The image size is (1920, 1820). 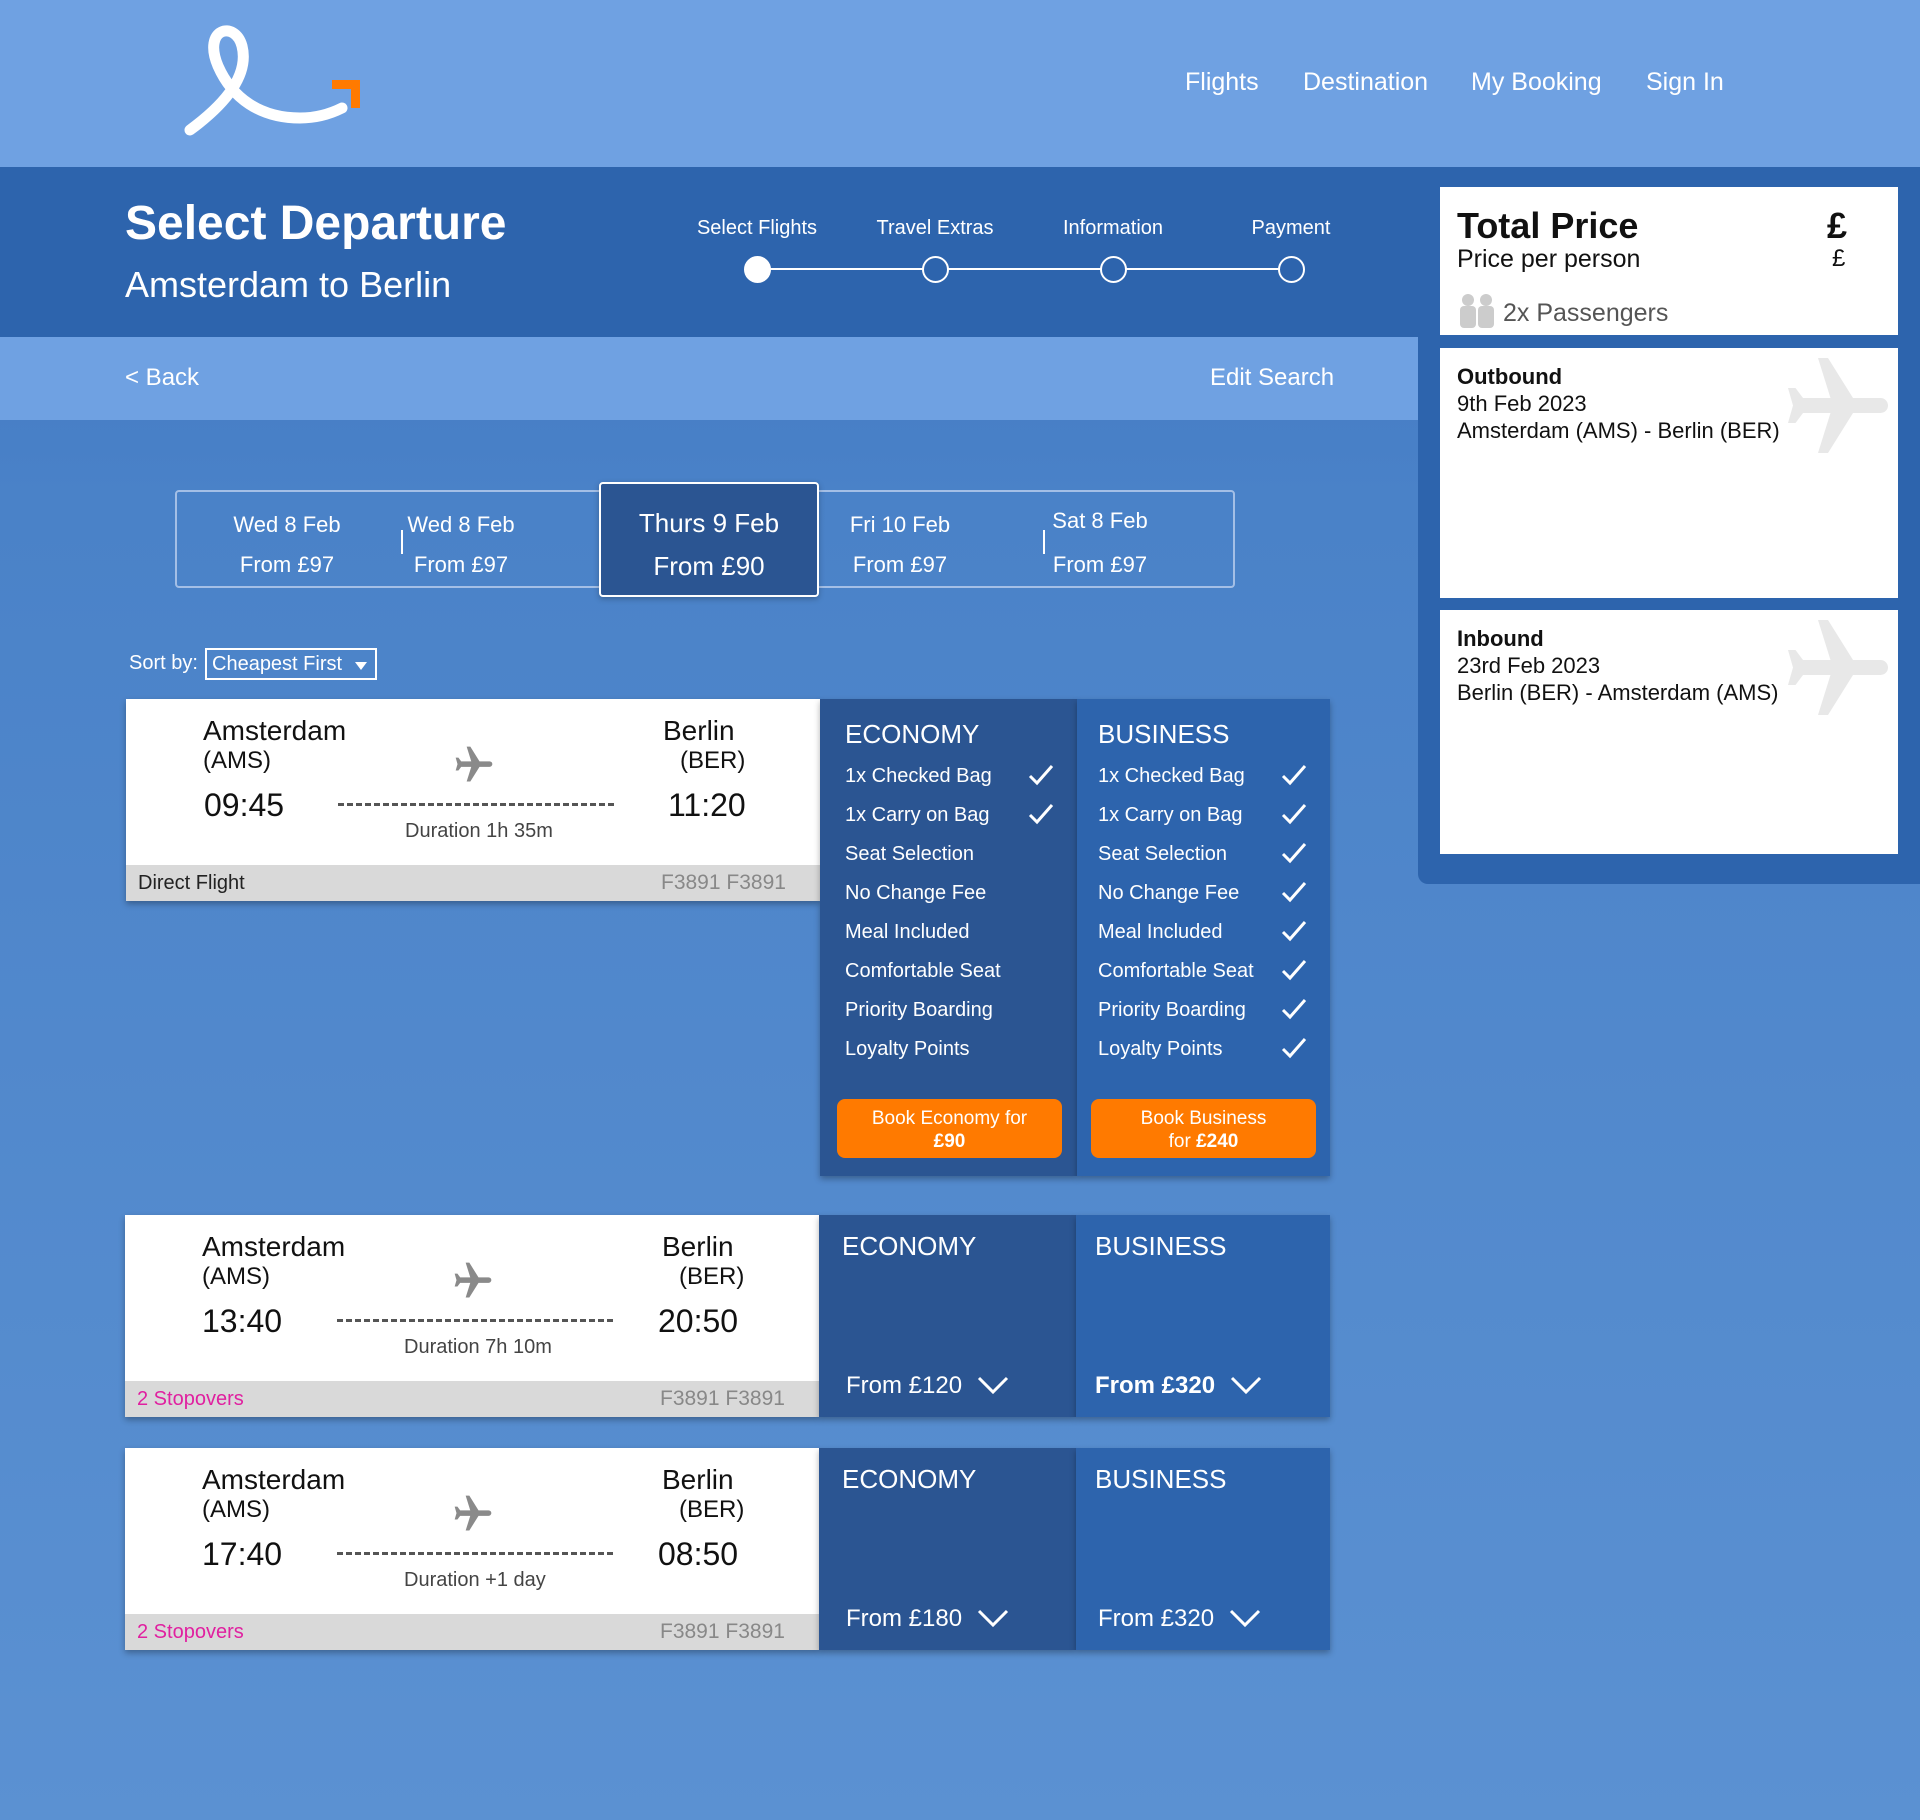 I want to click on fare-feature: Seat Selection, so click(x=1162, y=854).